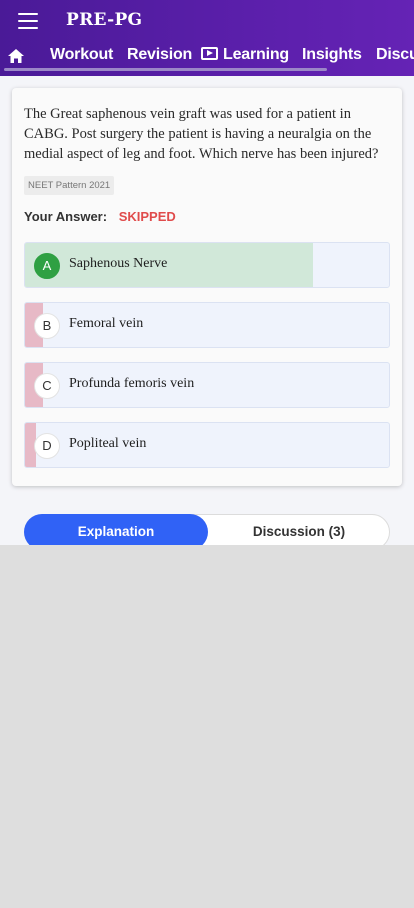 The height and width of the screenshot is (908, 414). Describe the element at coordinates (47, 266) in the screenshot. I see `option-letter: A` at that location.